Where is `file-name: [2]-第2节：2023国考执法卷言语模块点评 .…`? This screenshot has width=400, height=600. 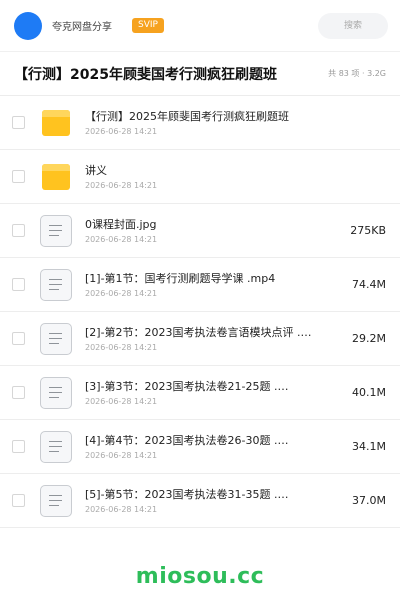 file-name: [2]-第2节：2023国考执法卷言语模块点评 .… is located at coordinates (198, 332).